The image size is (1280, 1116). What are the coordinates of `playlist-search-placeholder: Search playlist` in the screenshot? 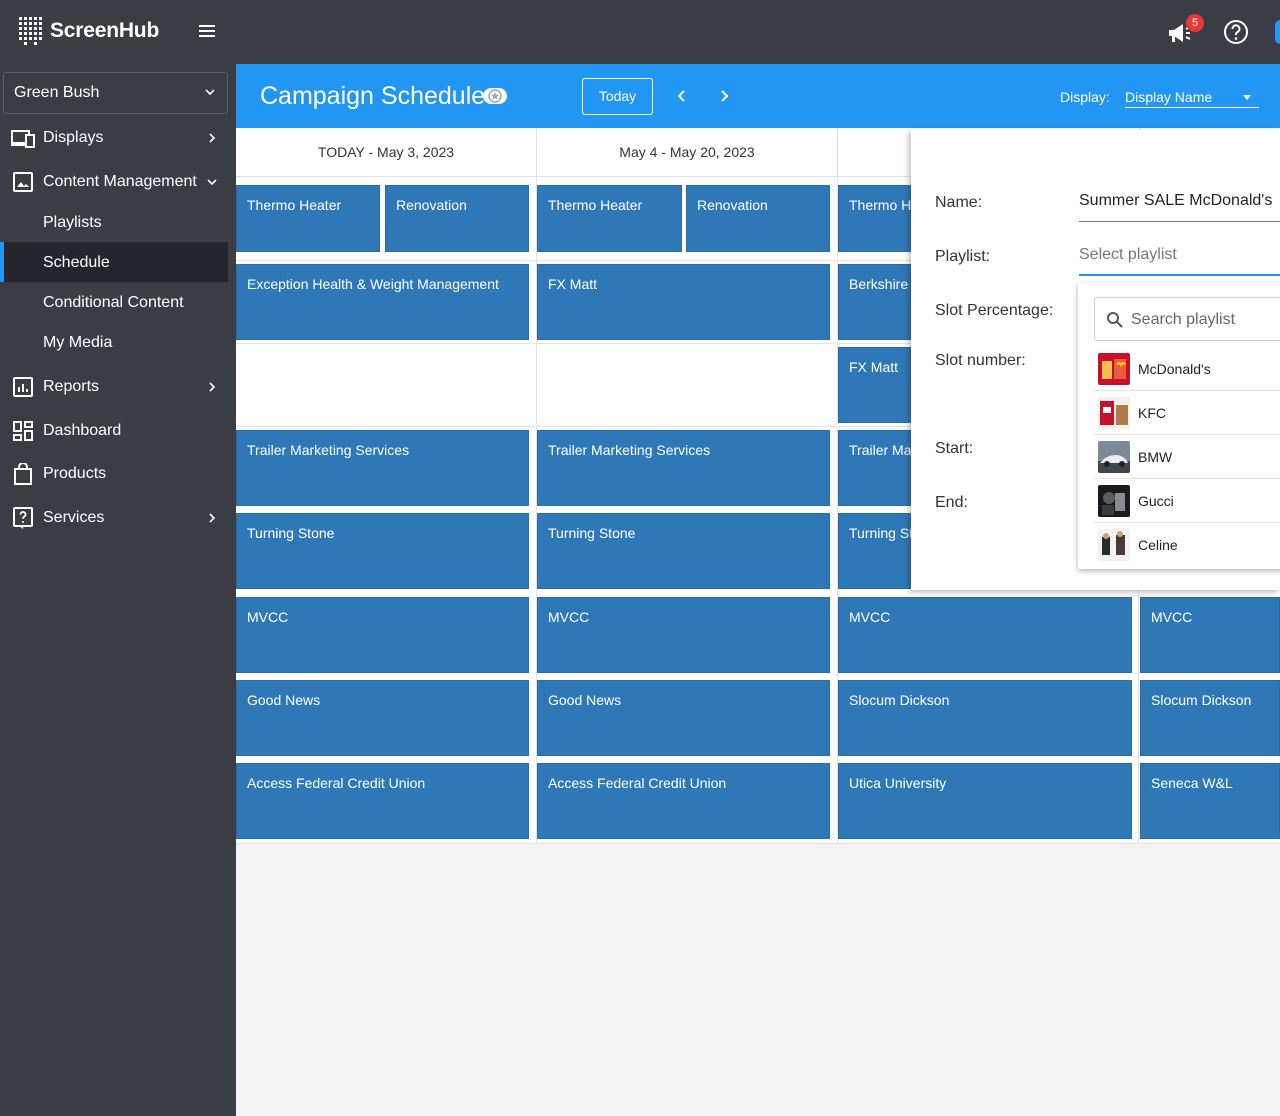 It's located at (1183, 319).